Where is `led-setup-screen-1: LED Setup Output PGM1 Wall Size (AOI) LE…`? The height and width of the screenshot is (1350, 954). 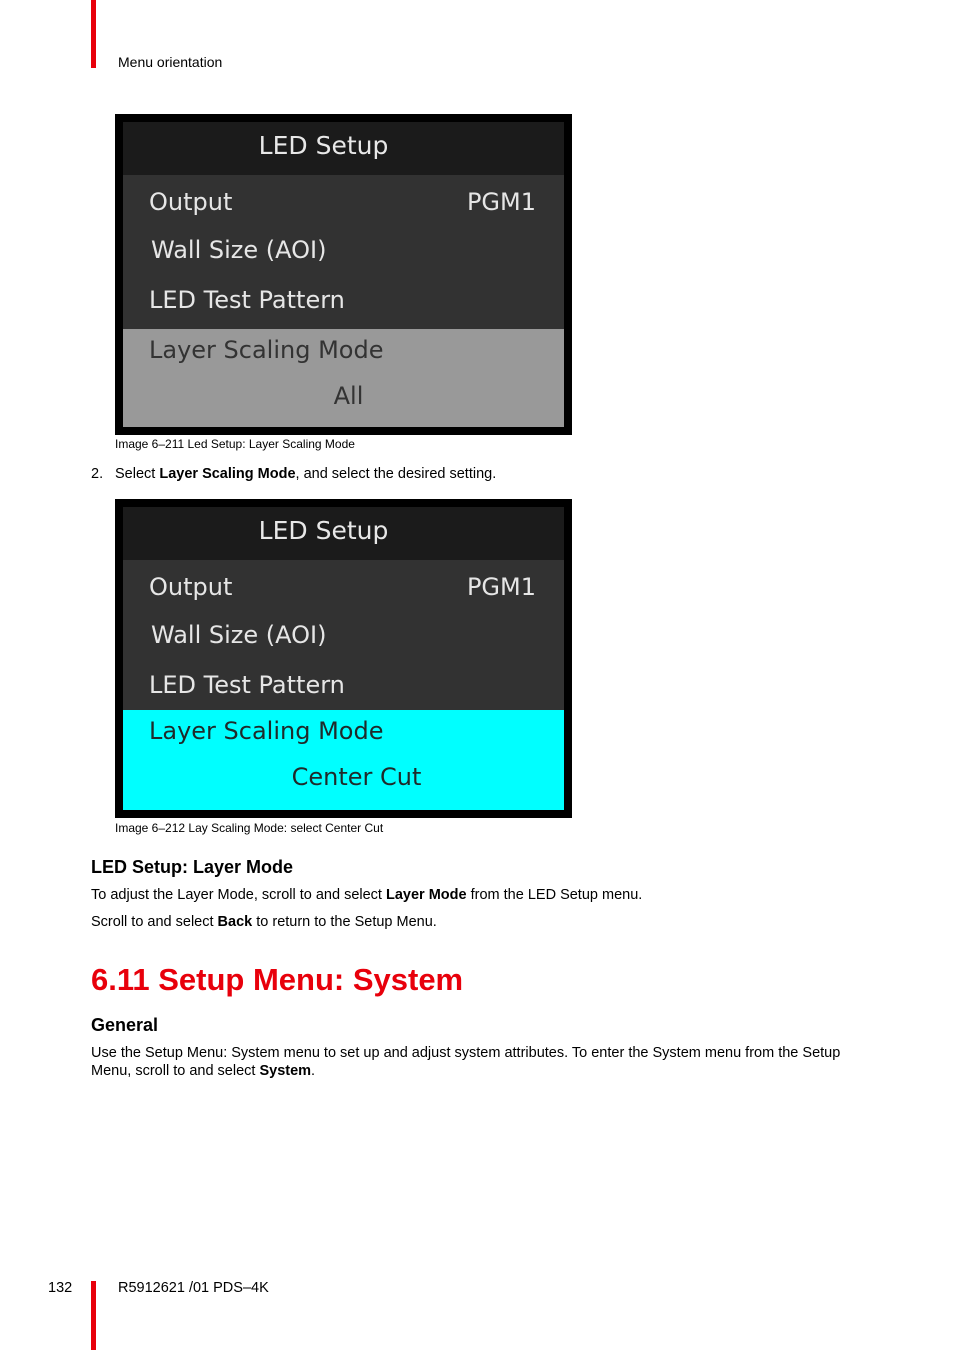
led-setup-screen-1: LED Setup Output PGM1 Wall Size (AOI) LE… is located at coordinates (343, 274).